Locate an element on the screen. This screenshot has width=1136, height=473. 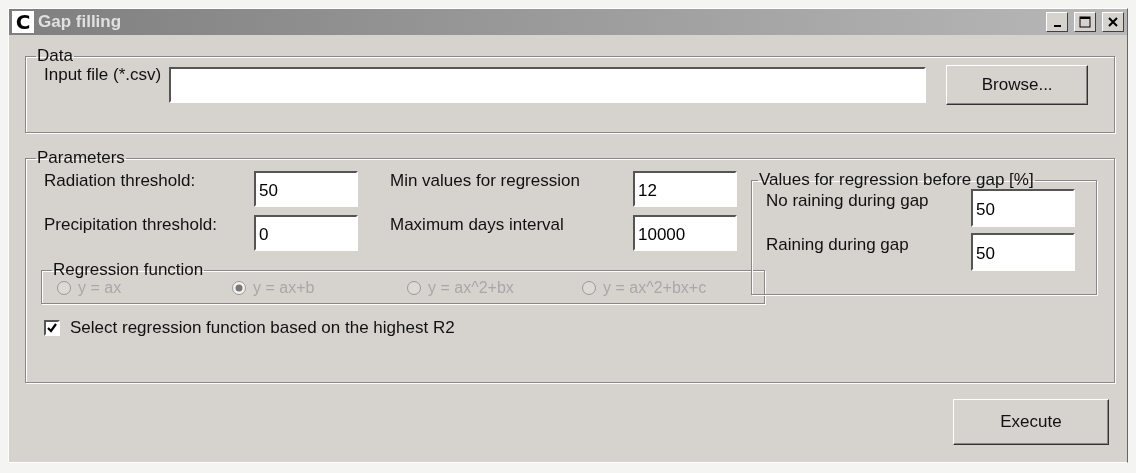
execute-button: Execute is located at coordinates (1031, 422).